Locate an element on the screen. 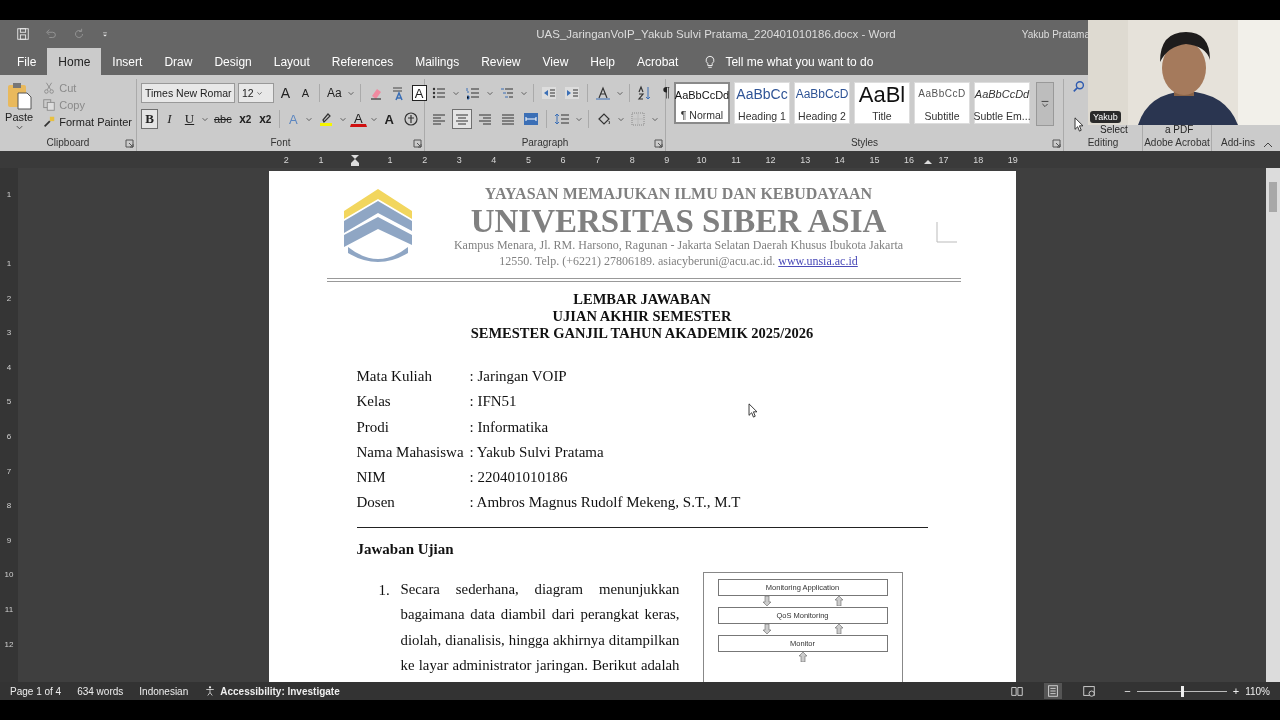 This screenshot has width=1280, height=720. ruler-number: 4 is located at coordinates (494, 159).